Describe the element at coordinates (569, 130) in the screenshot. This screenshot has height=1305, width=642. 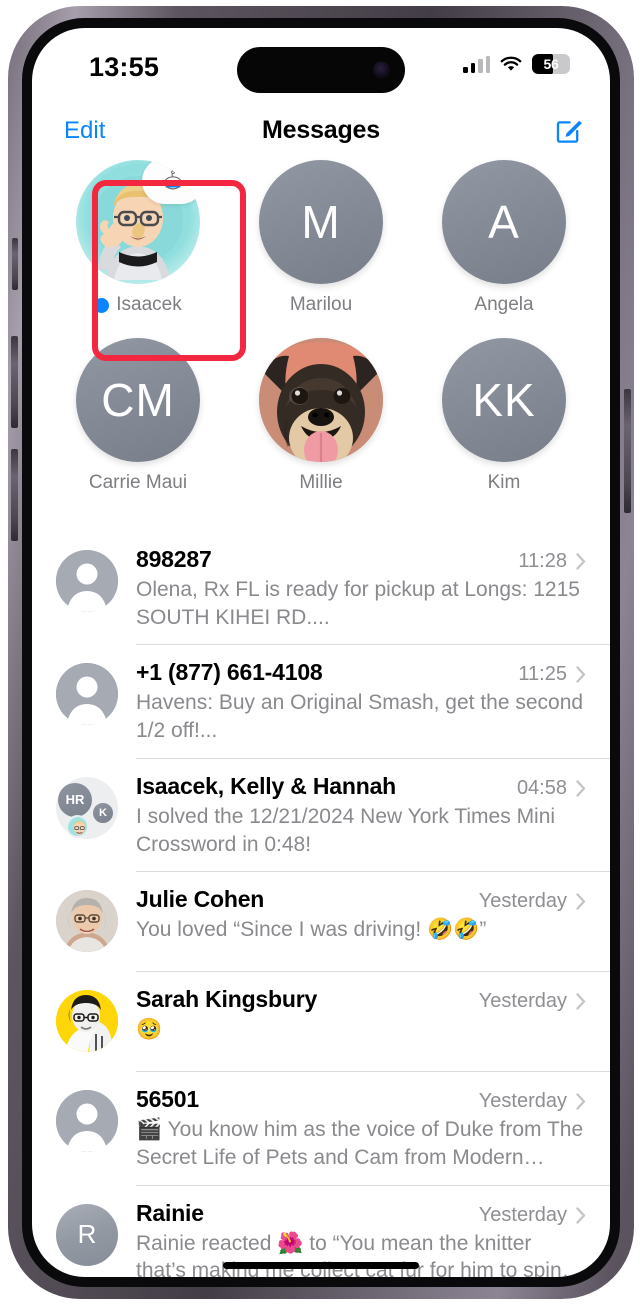
I see `compose-icon` at that location.